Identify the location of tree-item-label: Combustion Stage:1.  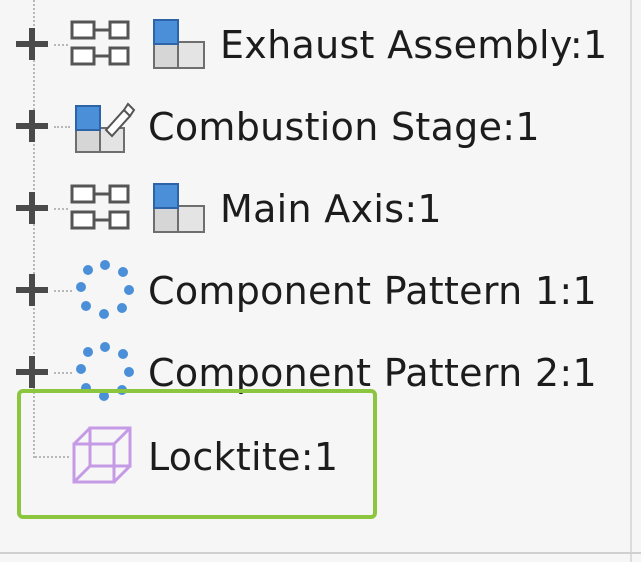
(344, 127).